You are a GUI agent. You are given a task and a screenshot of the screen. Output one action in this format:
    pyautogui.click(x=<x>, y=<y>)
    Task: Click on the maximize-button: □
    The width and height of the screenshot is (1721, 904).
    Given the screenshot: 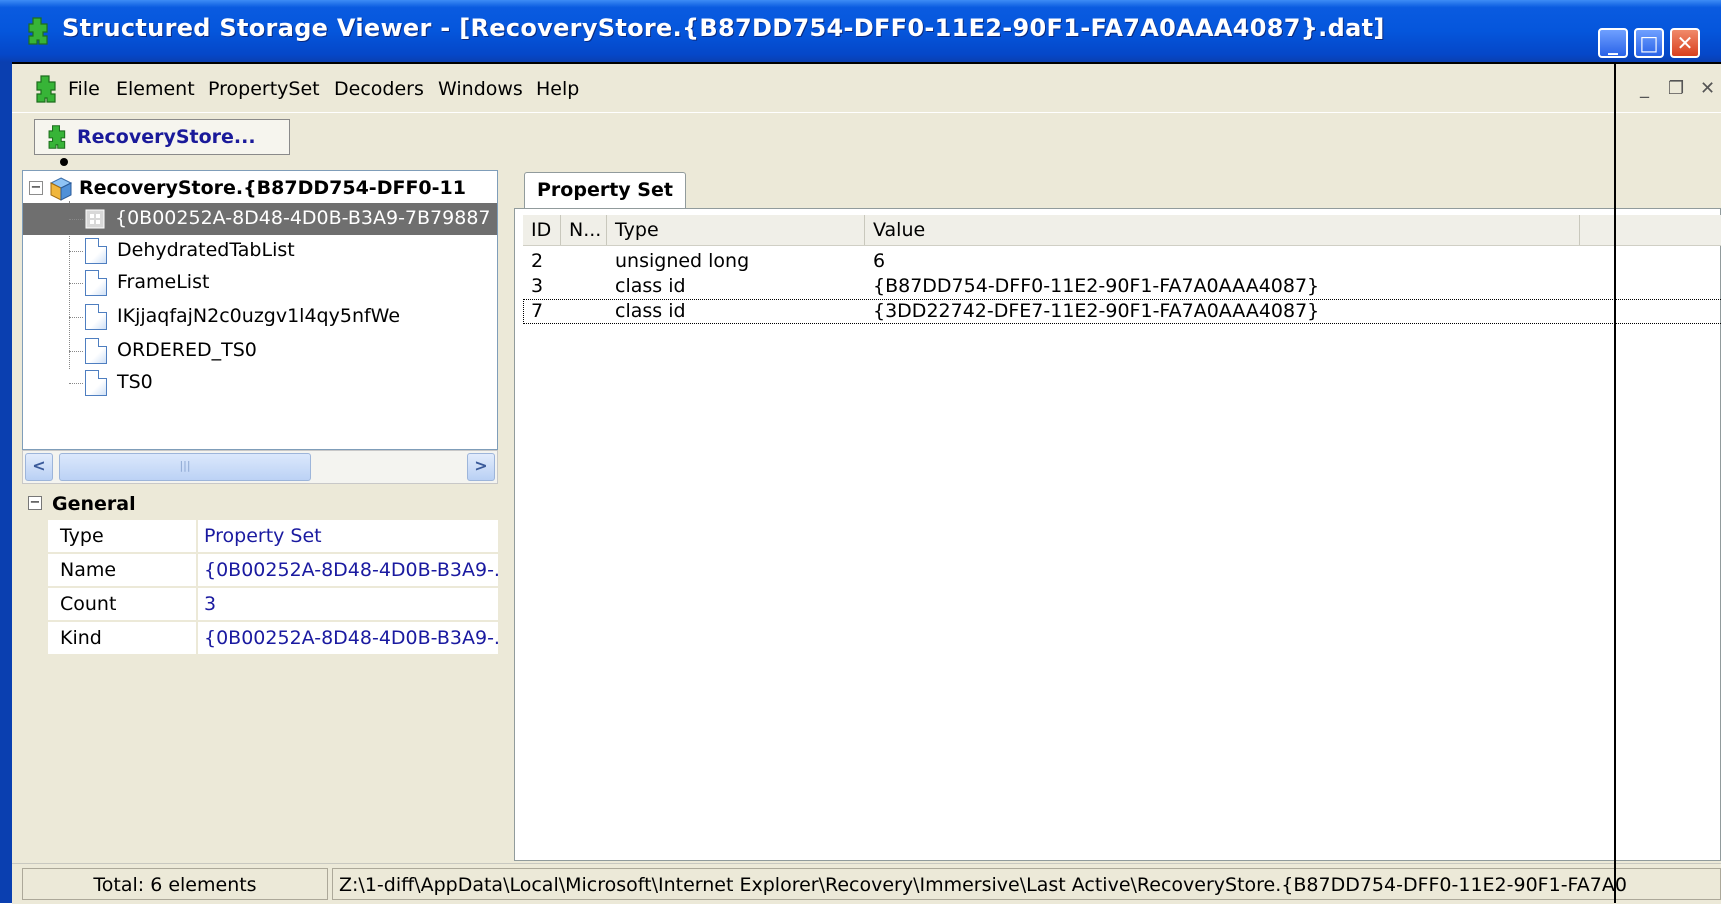 What is the action you would take?
    pyautogui.click(x=1649, y=43)
    